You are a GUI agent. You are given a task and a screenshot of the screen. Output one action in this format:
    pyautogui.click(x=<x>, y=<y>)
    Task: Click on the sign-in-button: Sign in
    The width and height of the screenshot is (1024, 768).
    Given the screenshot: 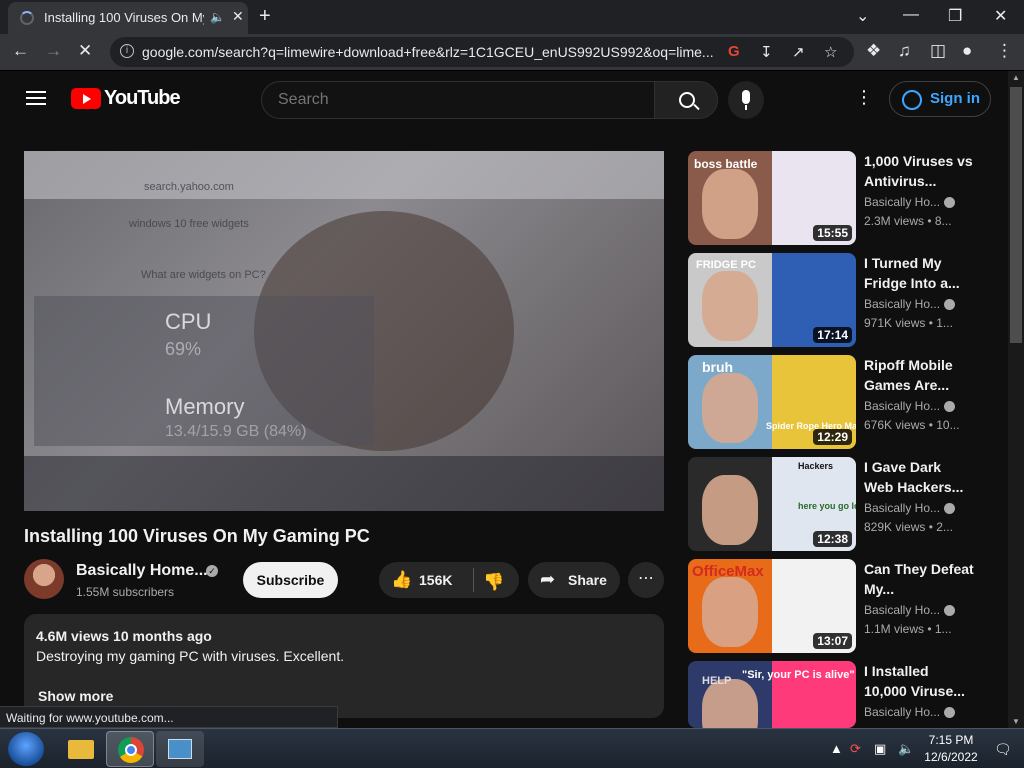 What is the action you would take?
    pyautogui.click(x=940, y=99)
    